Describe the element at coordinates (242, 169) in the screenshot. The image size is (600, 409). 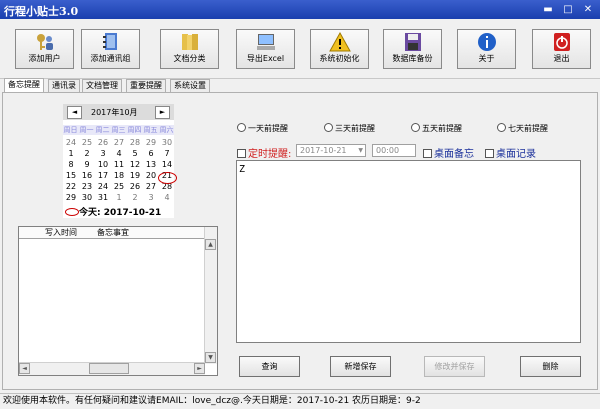
I see `memo-text: Z` at that location.